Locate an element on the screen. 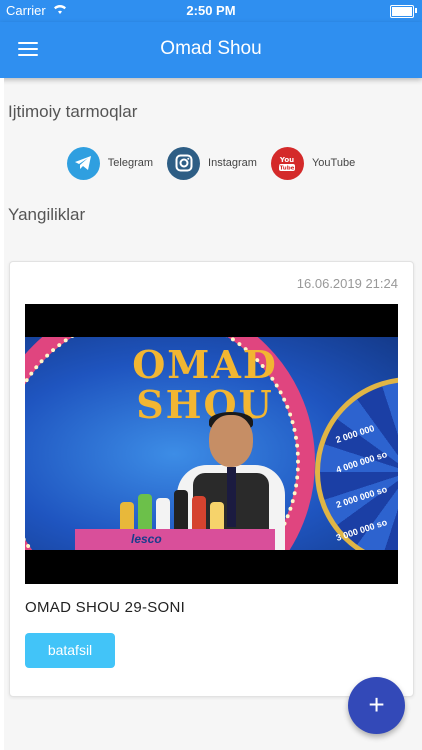 The width and height of the screenshot is (422, 750). social-link-telegram: Telegram is located at coordinates (110, 163).